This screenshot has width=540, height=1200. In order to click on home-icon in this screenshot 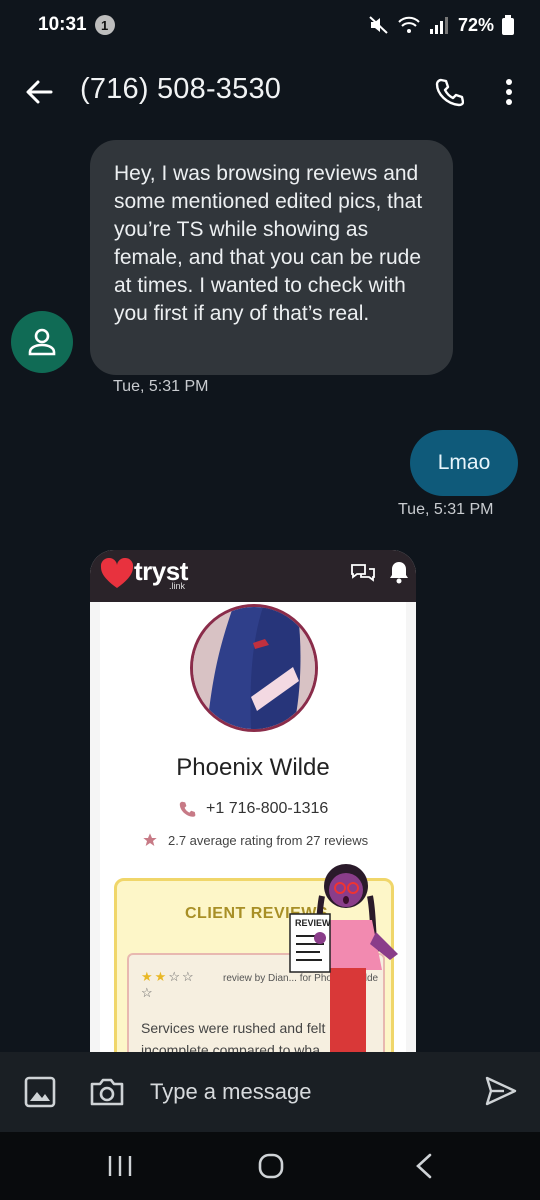, I will do `click(271, 1166)`.